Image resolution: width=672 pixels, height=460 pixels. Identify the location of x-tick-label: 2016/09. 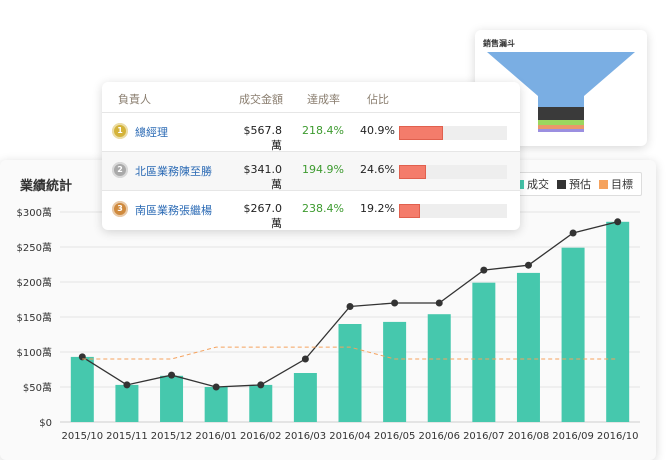
(573, 436).